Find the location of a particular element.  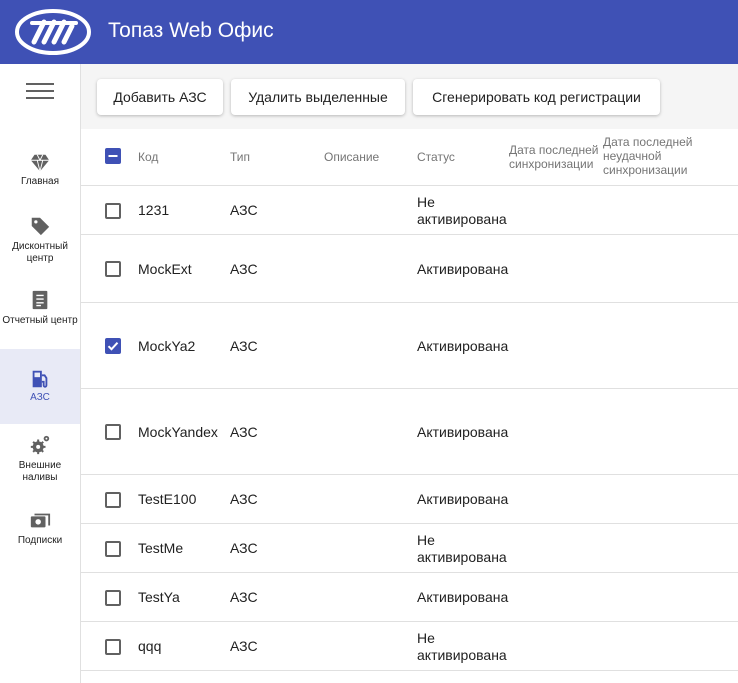

sidebar-item-home: Главная is located at coordinates (40, 177).